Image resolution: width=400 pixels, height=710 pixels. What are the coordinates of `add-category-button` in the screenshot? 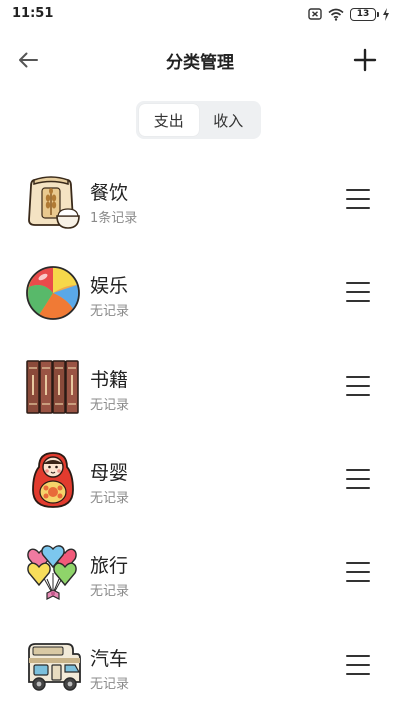 It's located at (365, 60).